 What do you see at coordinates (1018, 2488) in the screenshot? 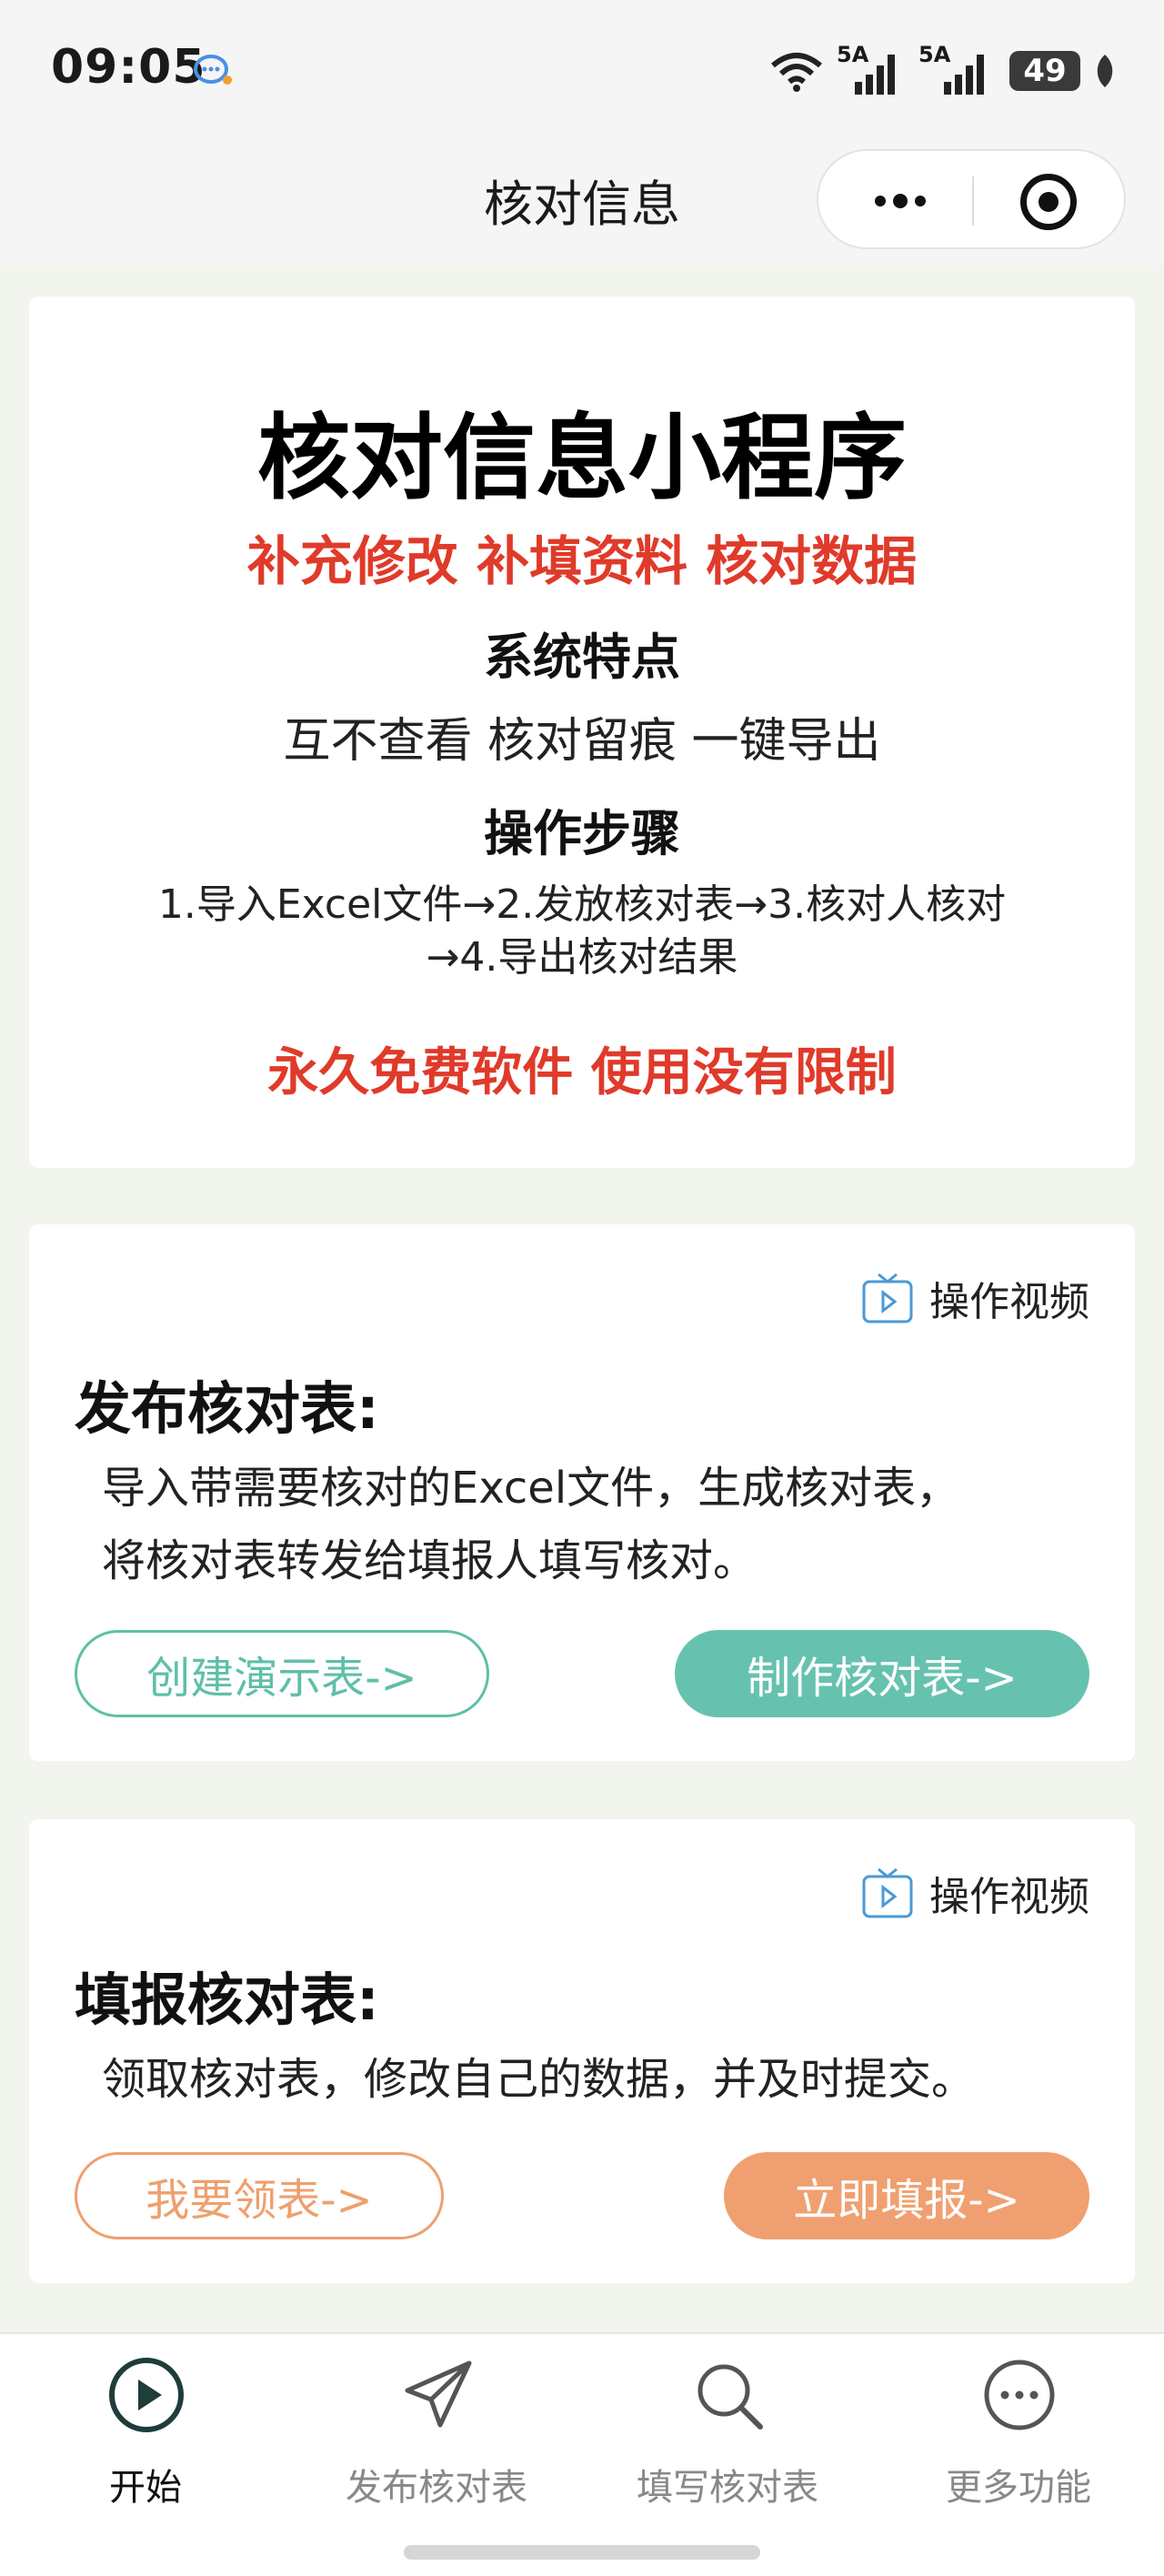
I see `tab-more-label: 更多功能` at bounding box center [1018, 2488].